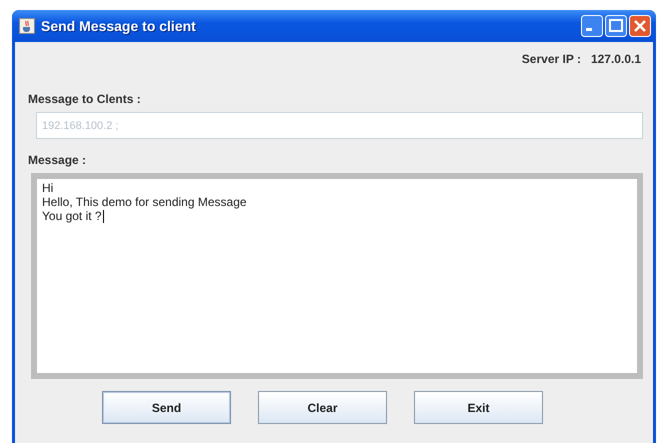 The image size is (664, 443). Describe the element at coordinates (478, 407) in the screenshot. I see `dialog-button: Exit` at that location.